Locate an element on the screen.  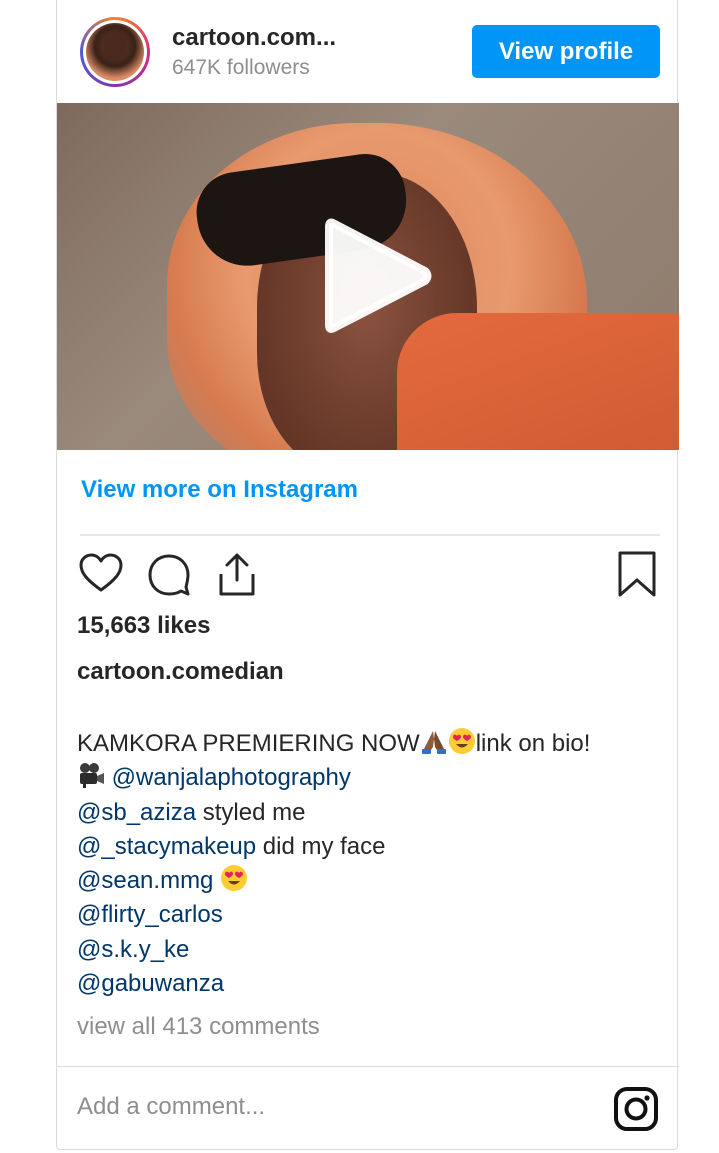
caption-line: @wanjalaphotography is located at coordinates (372, 778).